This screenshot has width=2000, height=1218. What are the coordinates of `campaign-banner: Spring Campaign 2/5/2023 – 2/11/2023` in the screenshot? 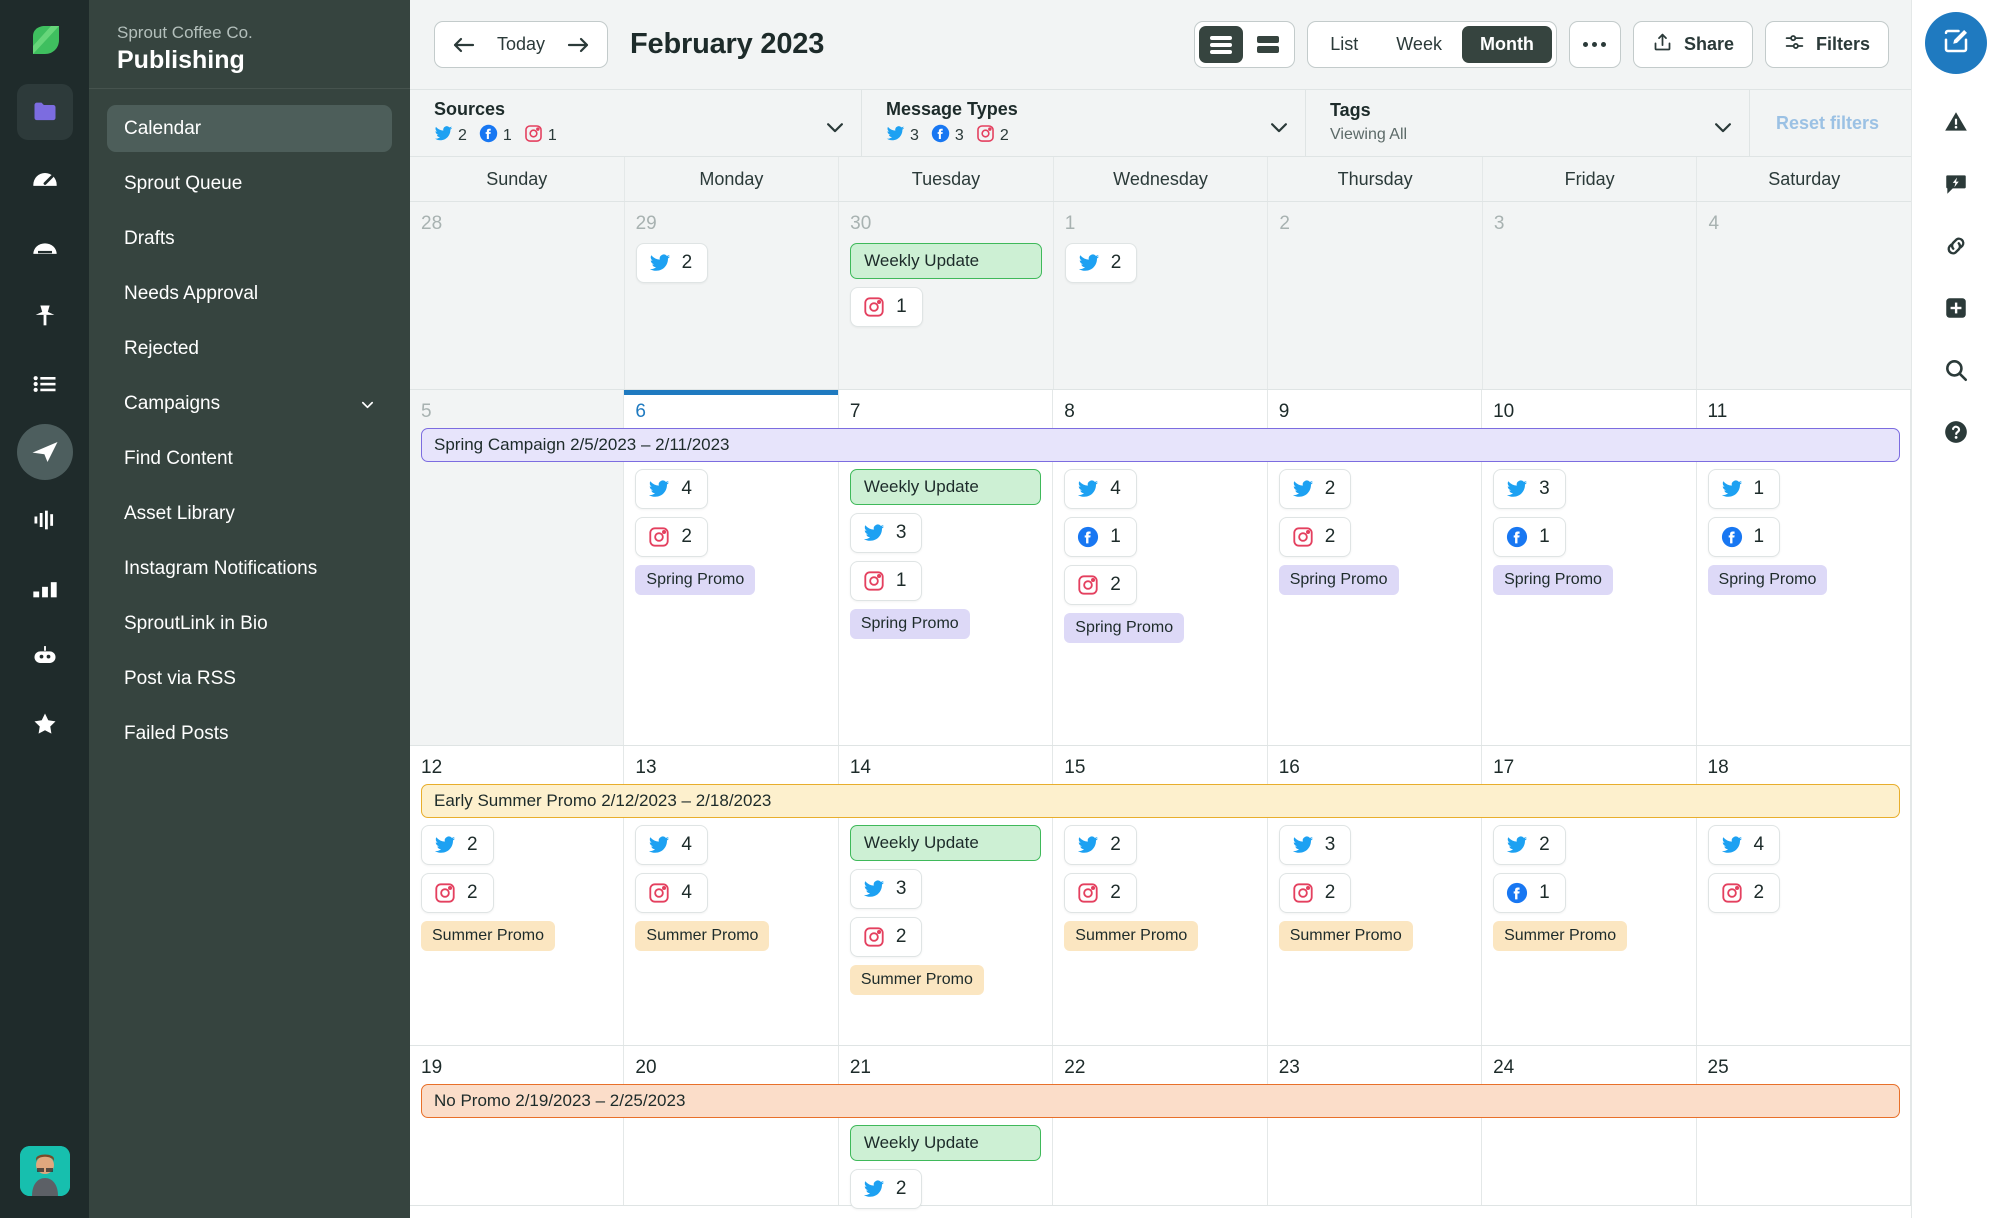 It's located at (1160, 445).